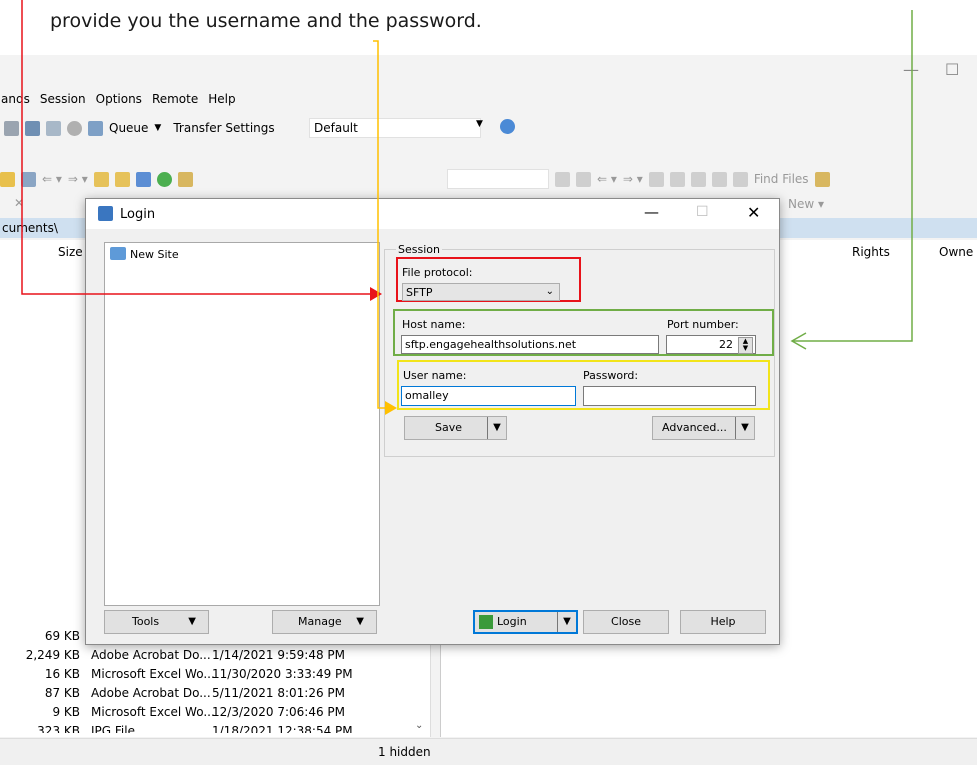 This screenshot has width=977, height=765. I want to click on green-arrow, so click(852, 176).